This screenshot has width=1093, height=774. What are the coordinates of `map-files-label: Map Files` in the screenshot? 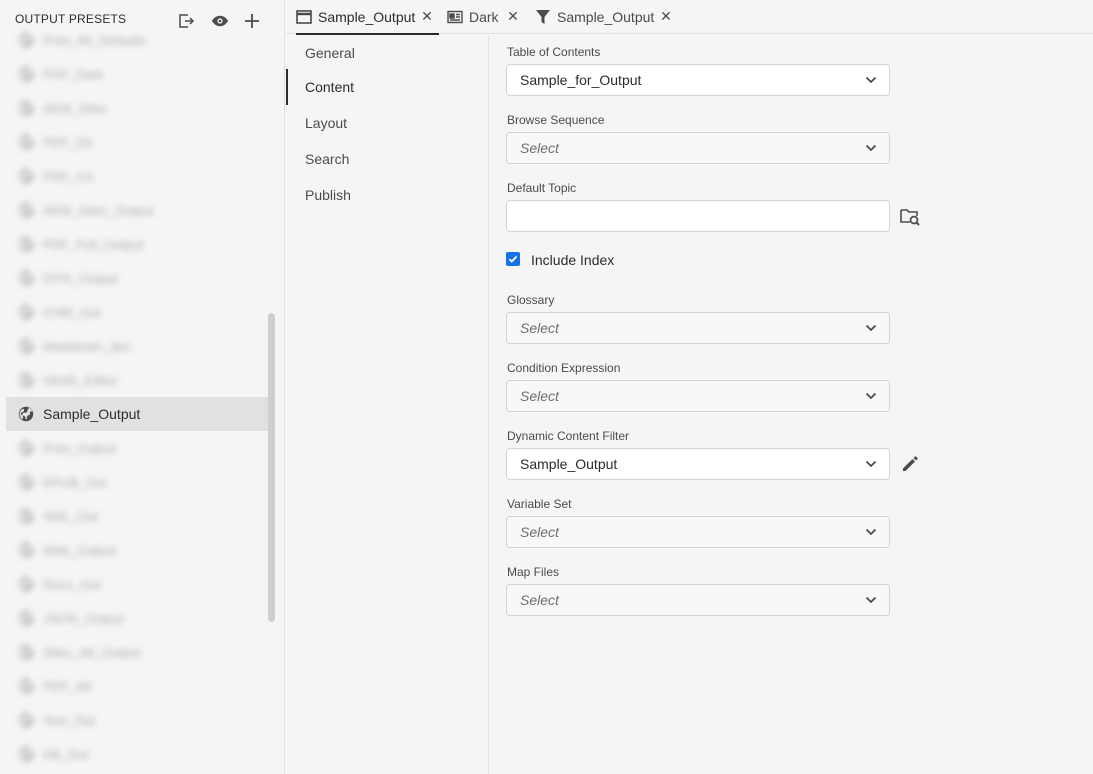 It's located at (533, 572).